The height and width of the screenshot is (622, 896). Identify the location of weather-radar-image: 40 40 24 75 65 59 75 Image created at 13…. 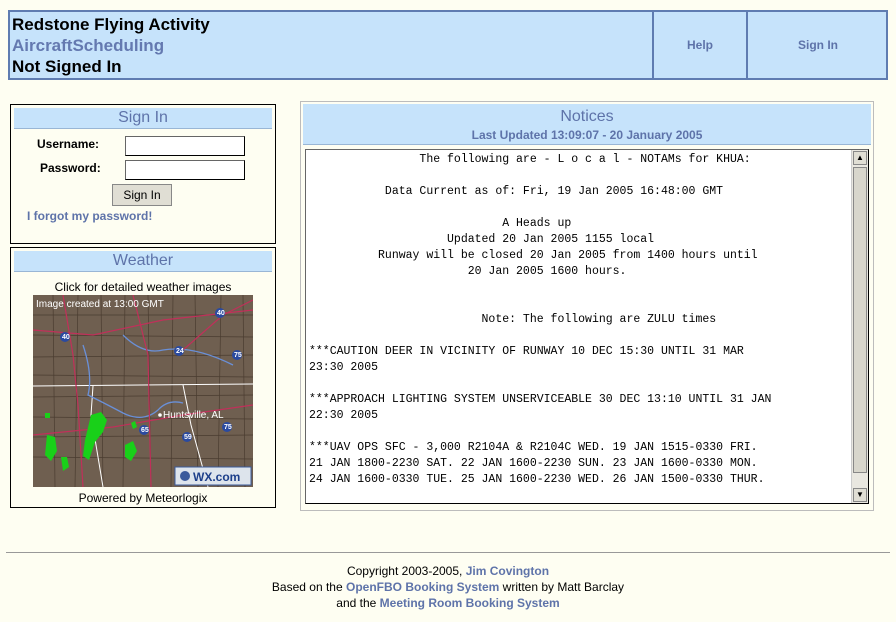
(143, 391).